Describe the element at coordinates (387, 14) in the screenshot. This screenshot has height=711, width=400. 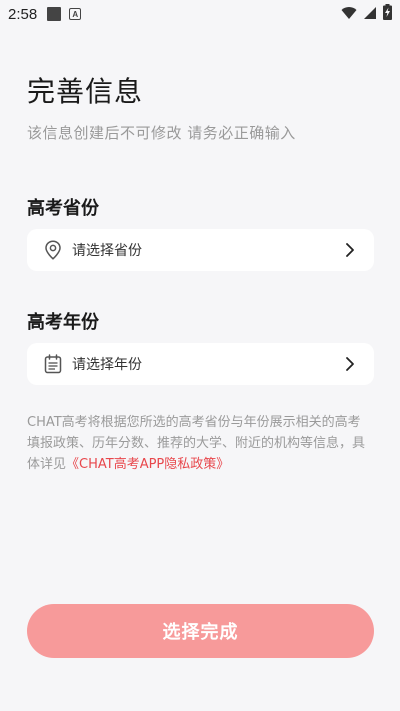
I see `battery-charging-icon` at that location.